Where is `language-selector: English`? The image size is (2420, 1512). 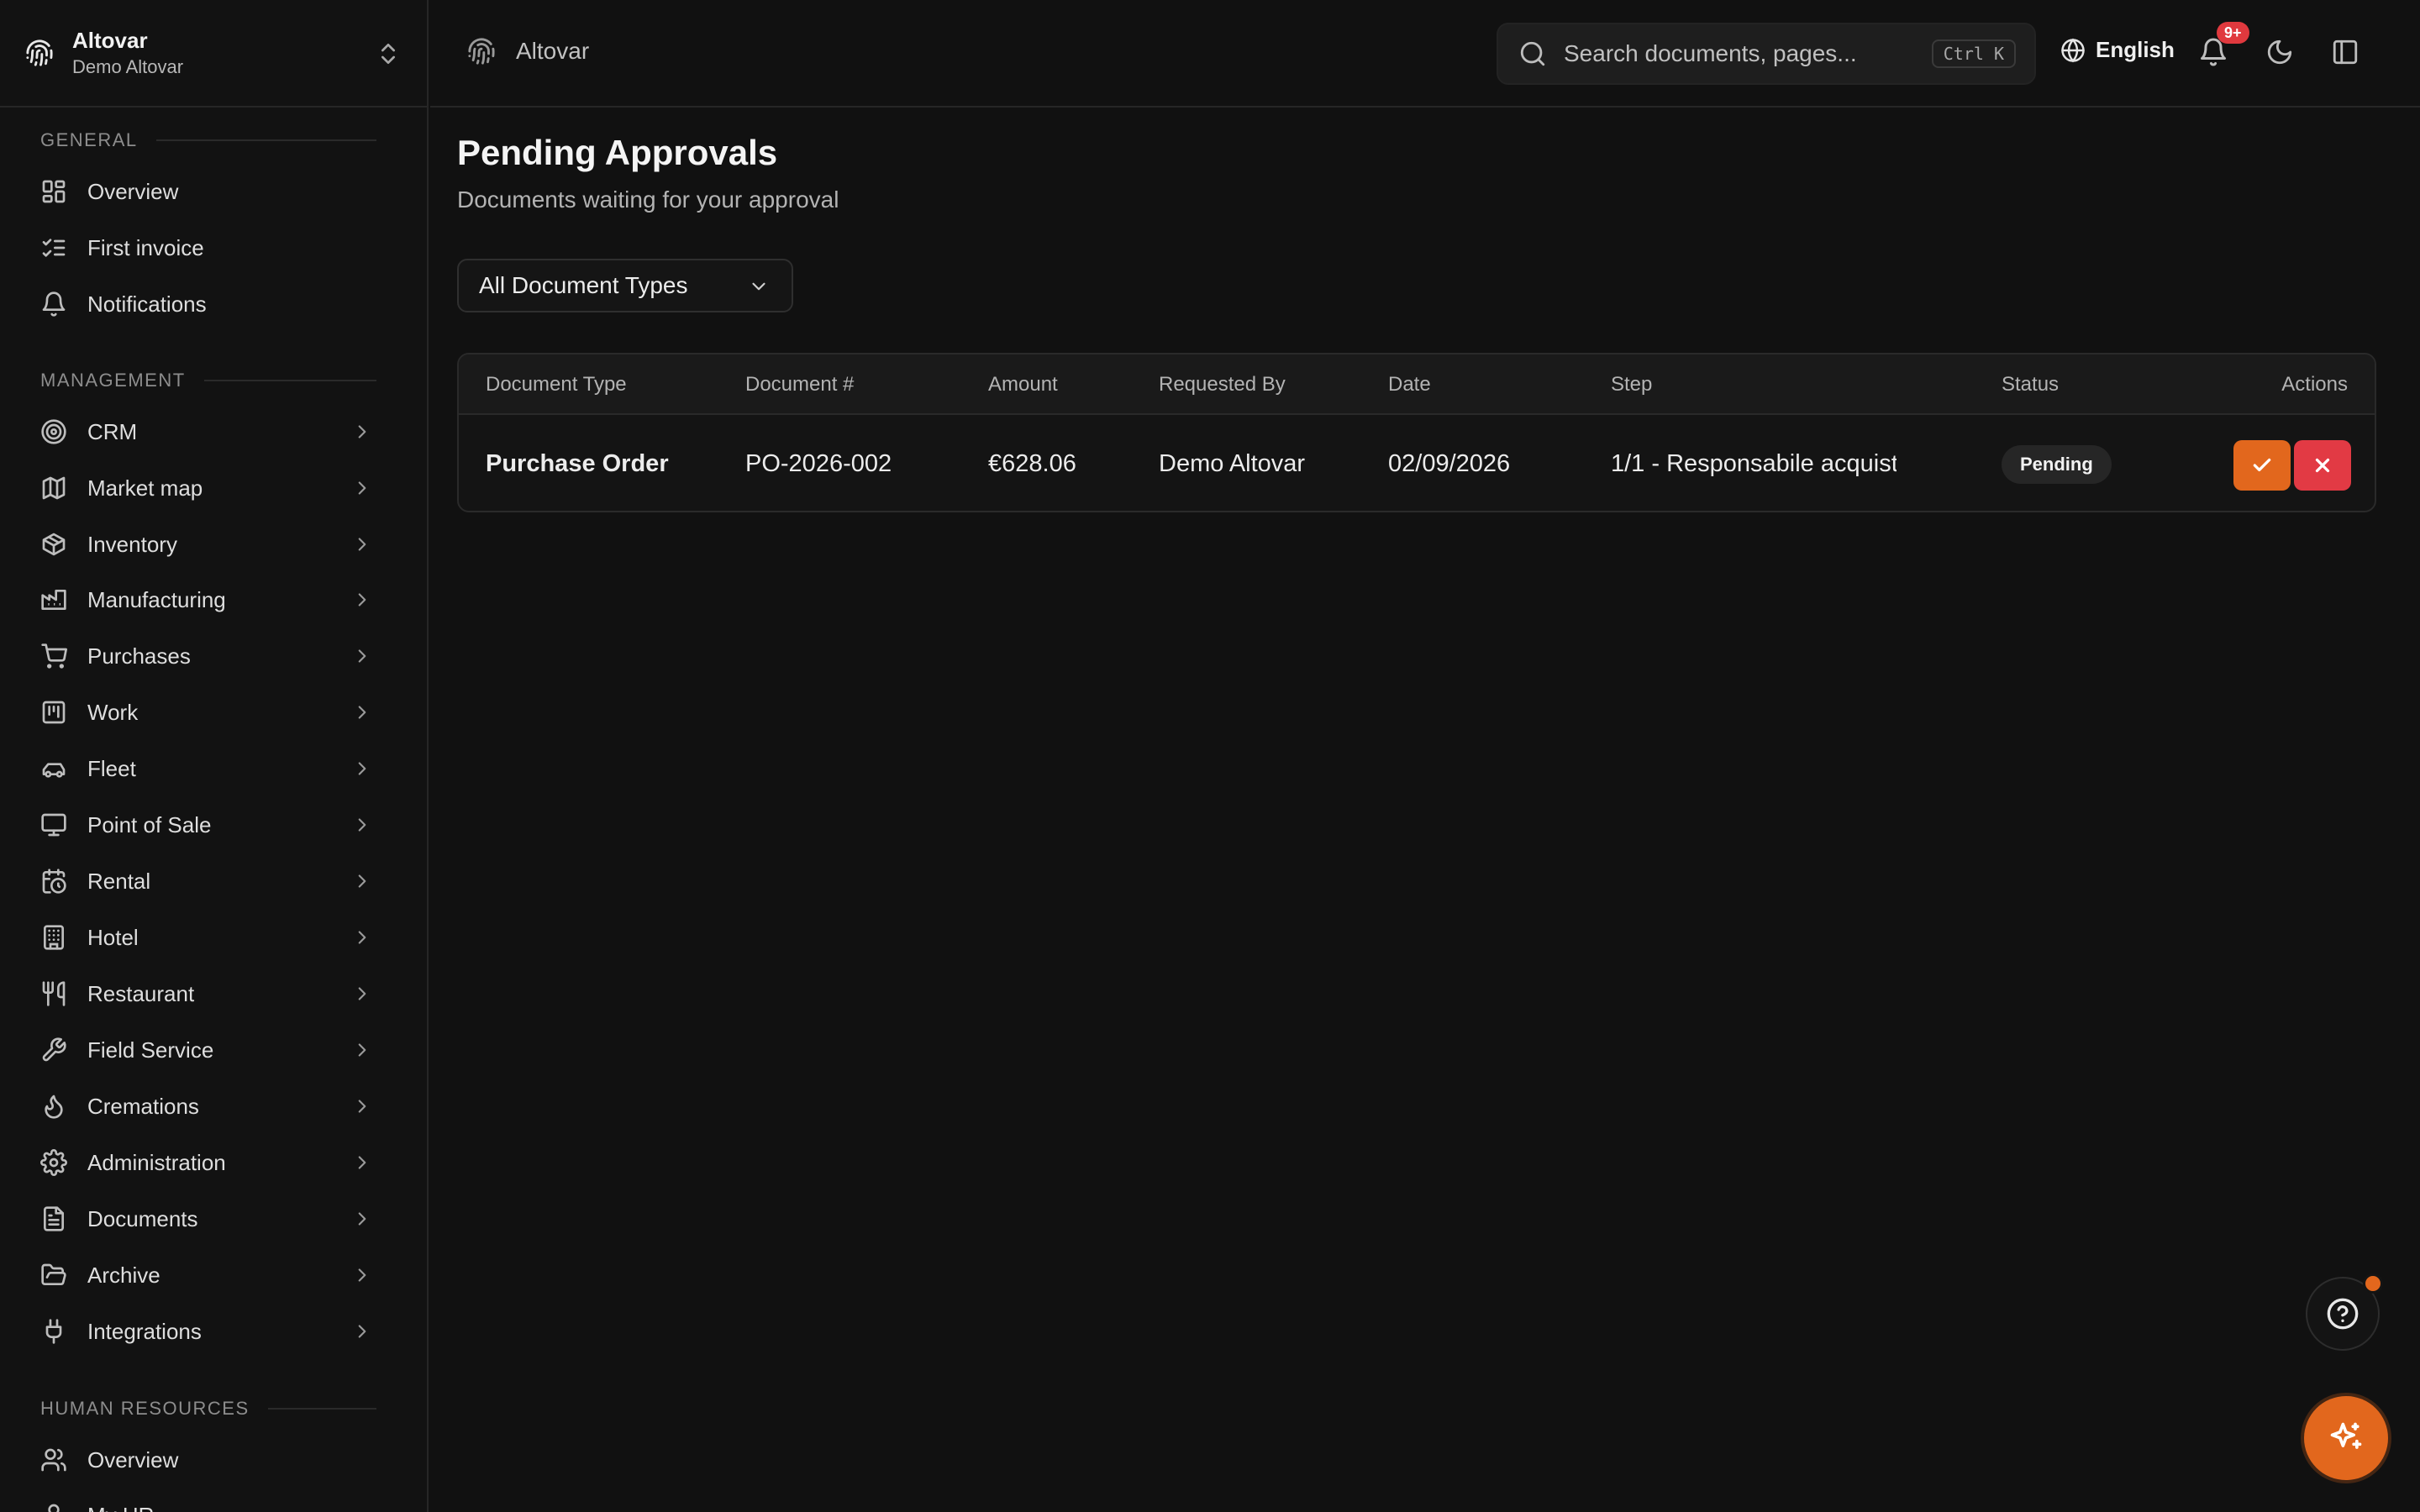
language-selector: English is located at coordinates (2117, 50).